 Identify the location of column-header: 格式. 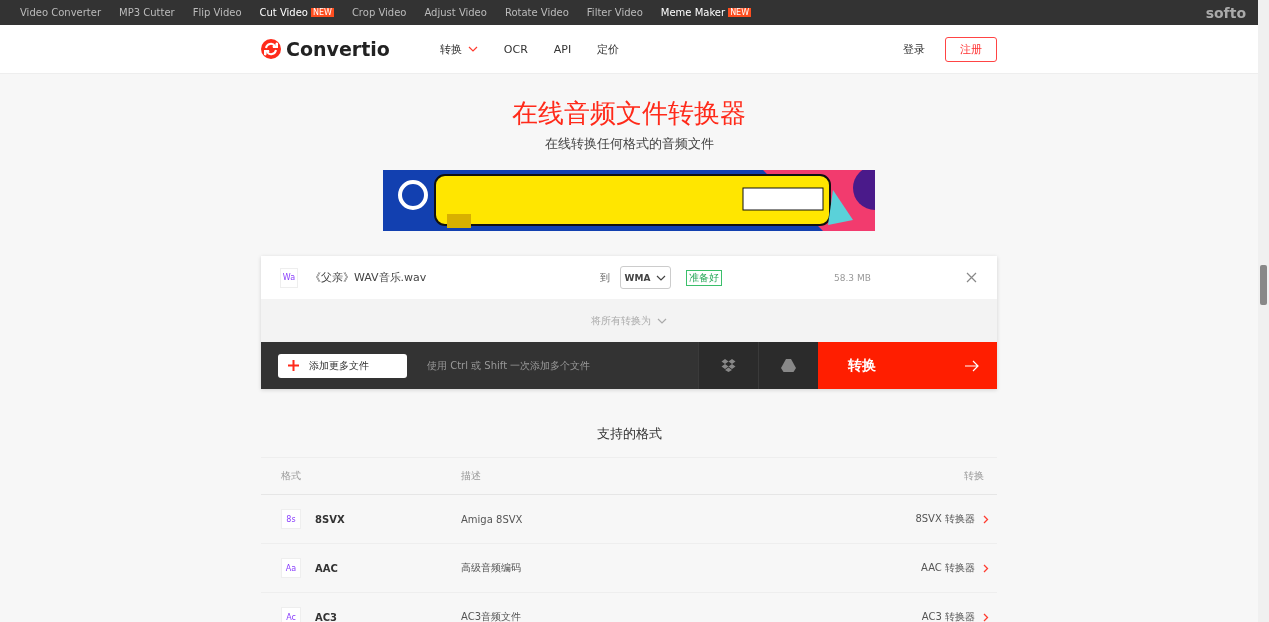
(291, 476).